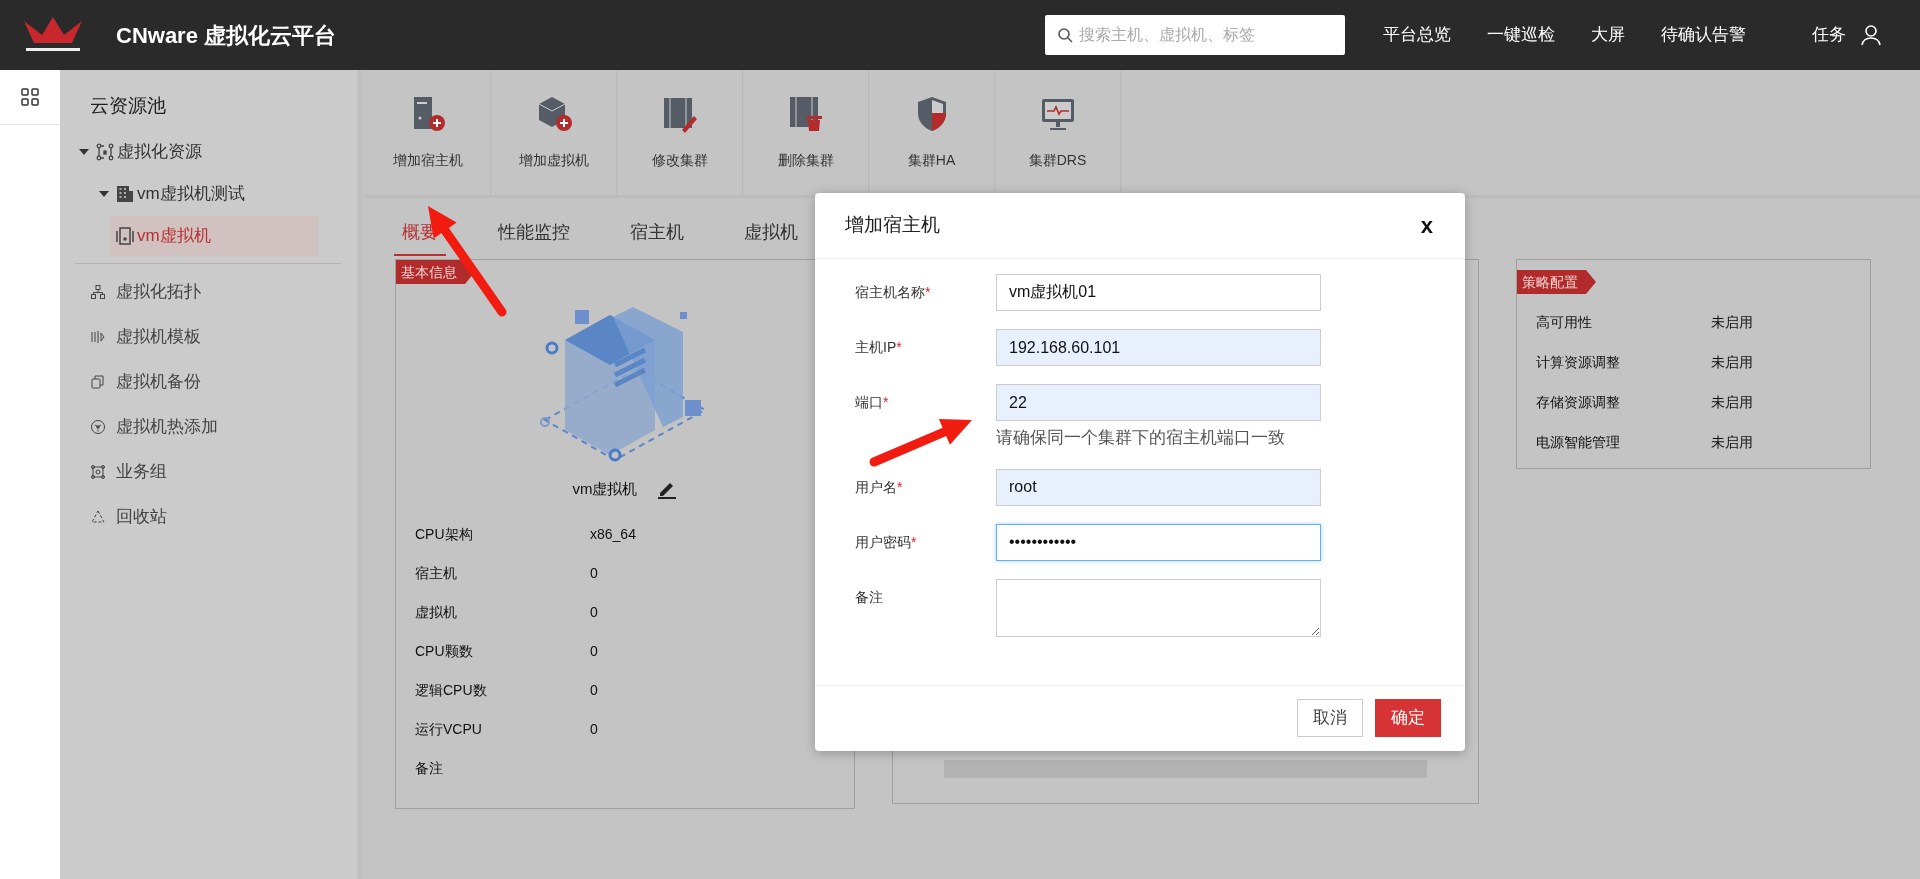 Image resolution: width=1920 pixels, height=879 pixels. What do you see at coordinates (1578, 362) in the screenshot?
I see `policy-label: 计算资源调整` at bounding box center [1578, 362].